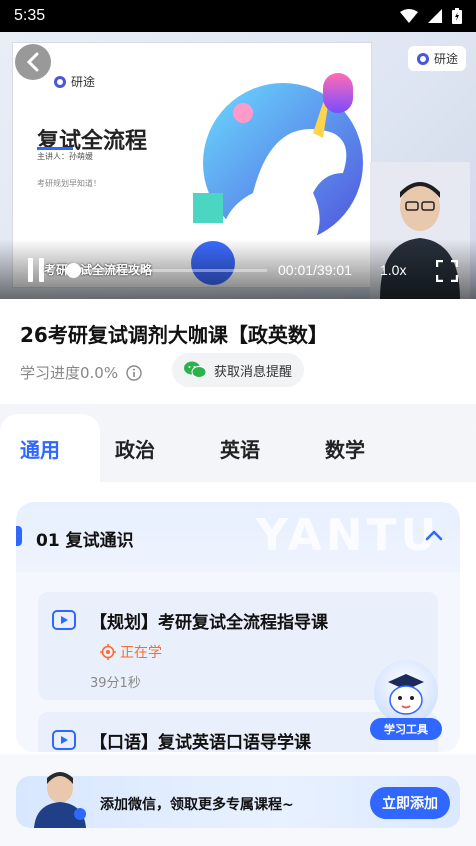 The width and height of the screenshot is (476, 846). Describe the element at coordinates (238, 16) in the screenshot. I see `status-bar: 5:35` at that location.